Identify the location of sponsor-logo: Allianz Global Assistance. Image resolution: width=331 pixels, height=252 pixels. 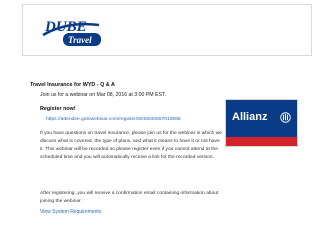
(261, 140).